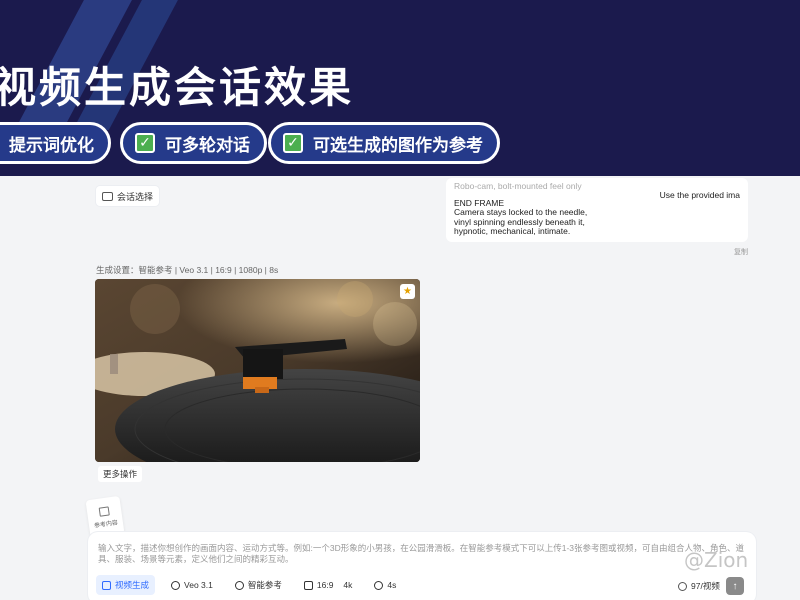  I want to click on generated-video: ★, so click(257, 370).